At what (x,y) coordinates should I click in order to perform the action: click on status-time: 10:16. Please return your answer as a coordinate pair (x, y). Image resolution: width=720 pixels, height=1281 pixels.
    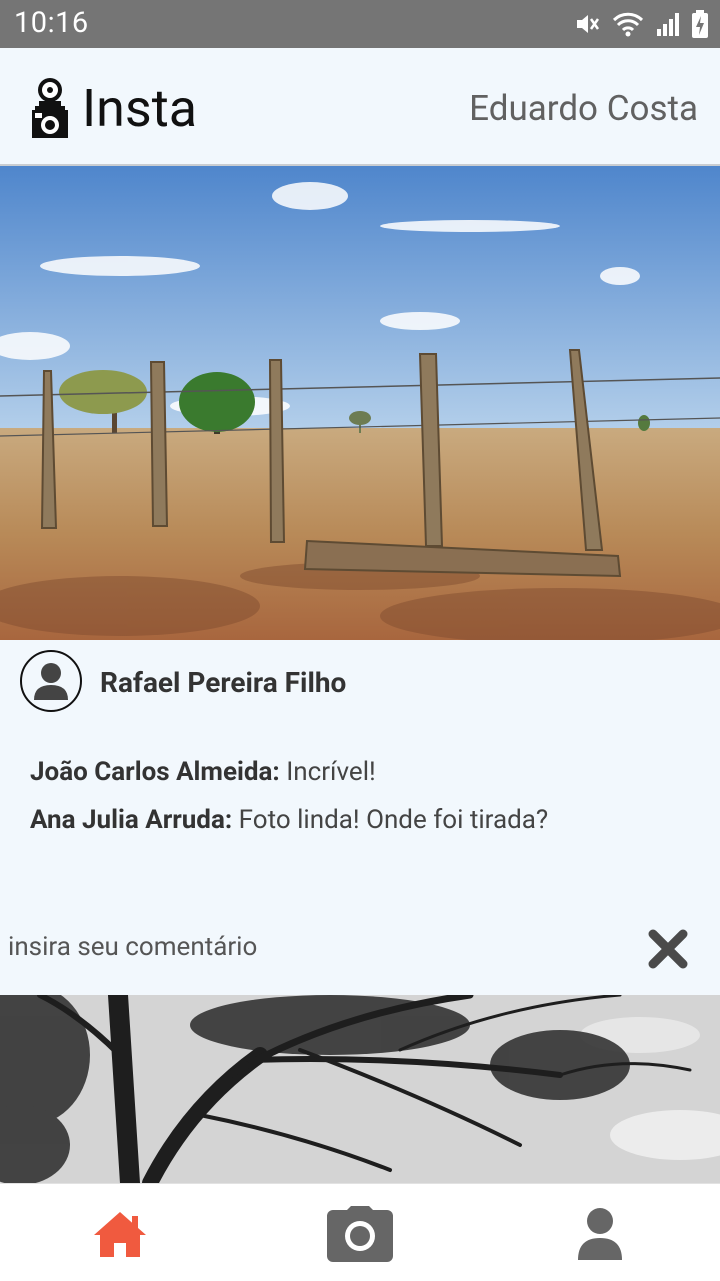
    Looking at the image, I should click on (51, 23).